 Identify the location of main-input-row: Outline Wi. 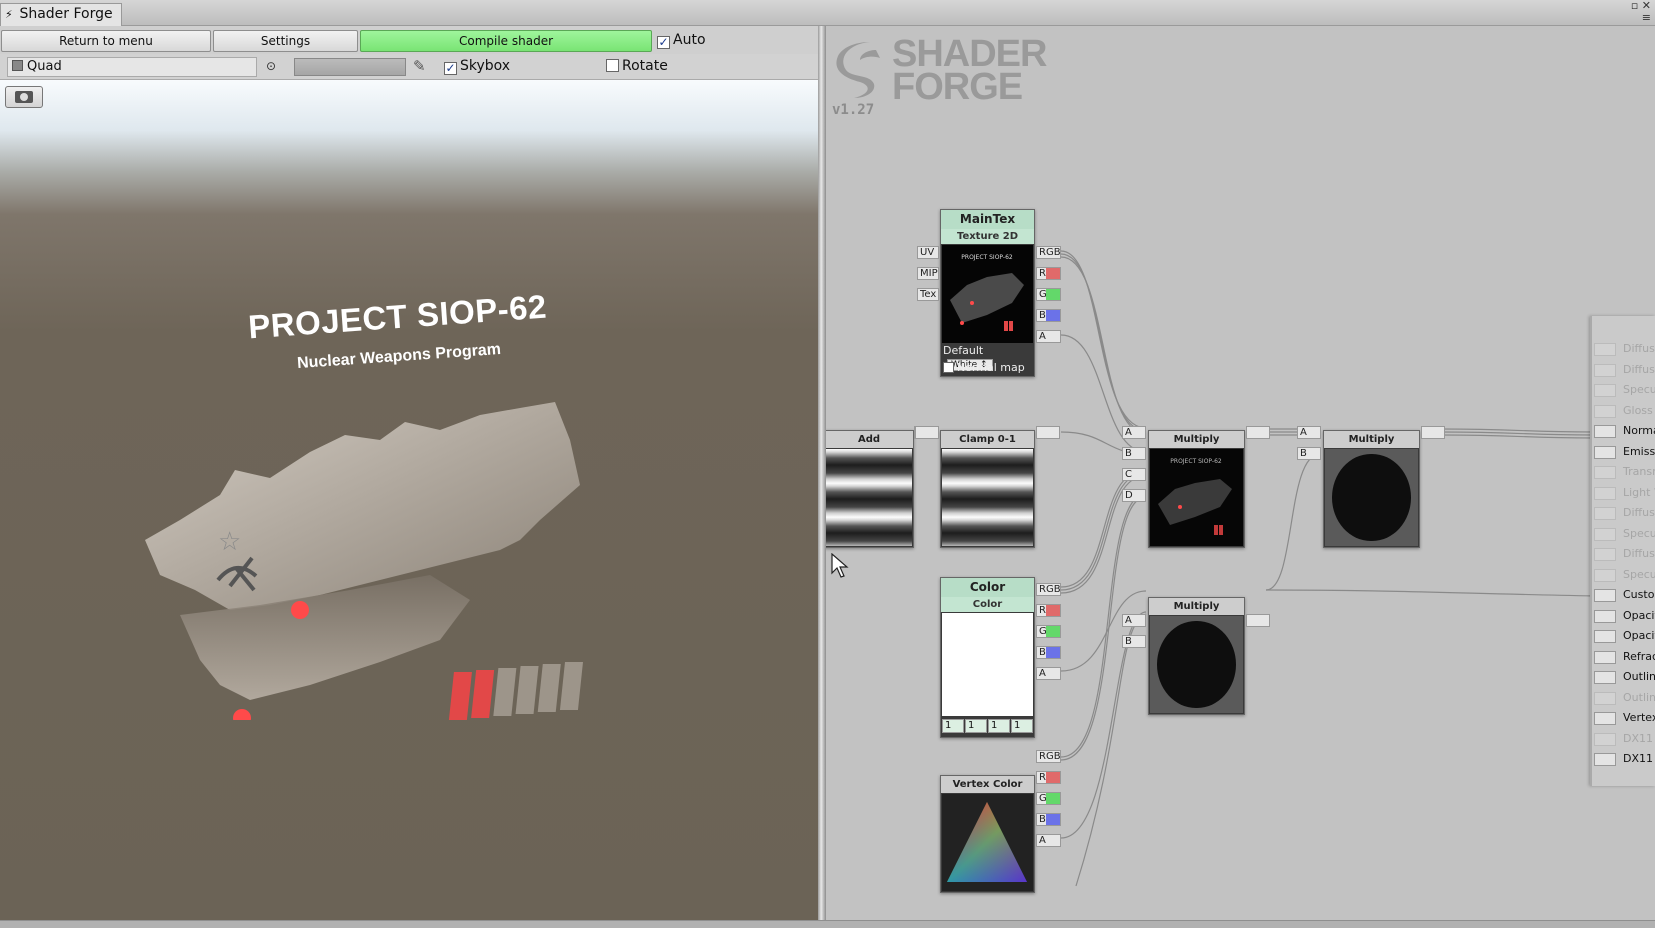
(1624, 677).